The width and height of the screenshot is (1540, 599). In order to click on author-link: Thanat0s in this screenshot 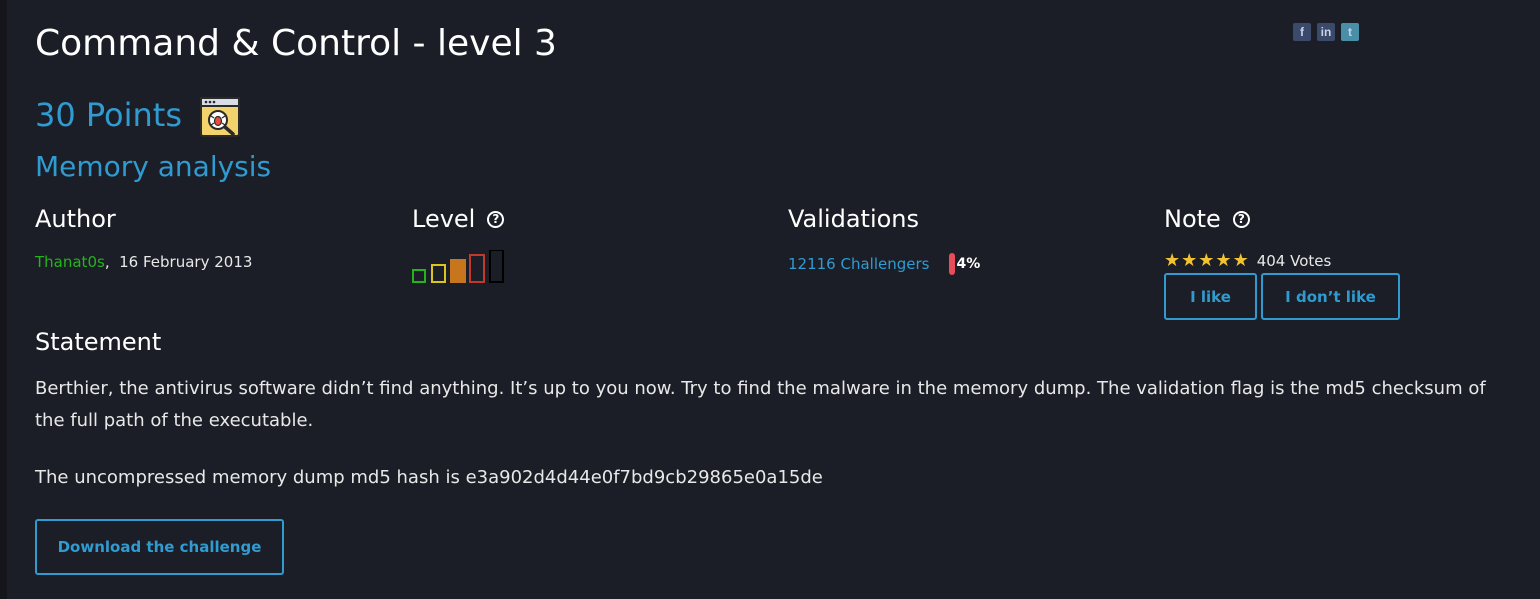, I will do `click(70, 262)`.